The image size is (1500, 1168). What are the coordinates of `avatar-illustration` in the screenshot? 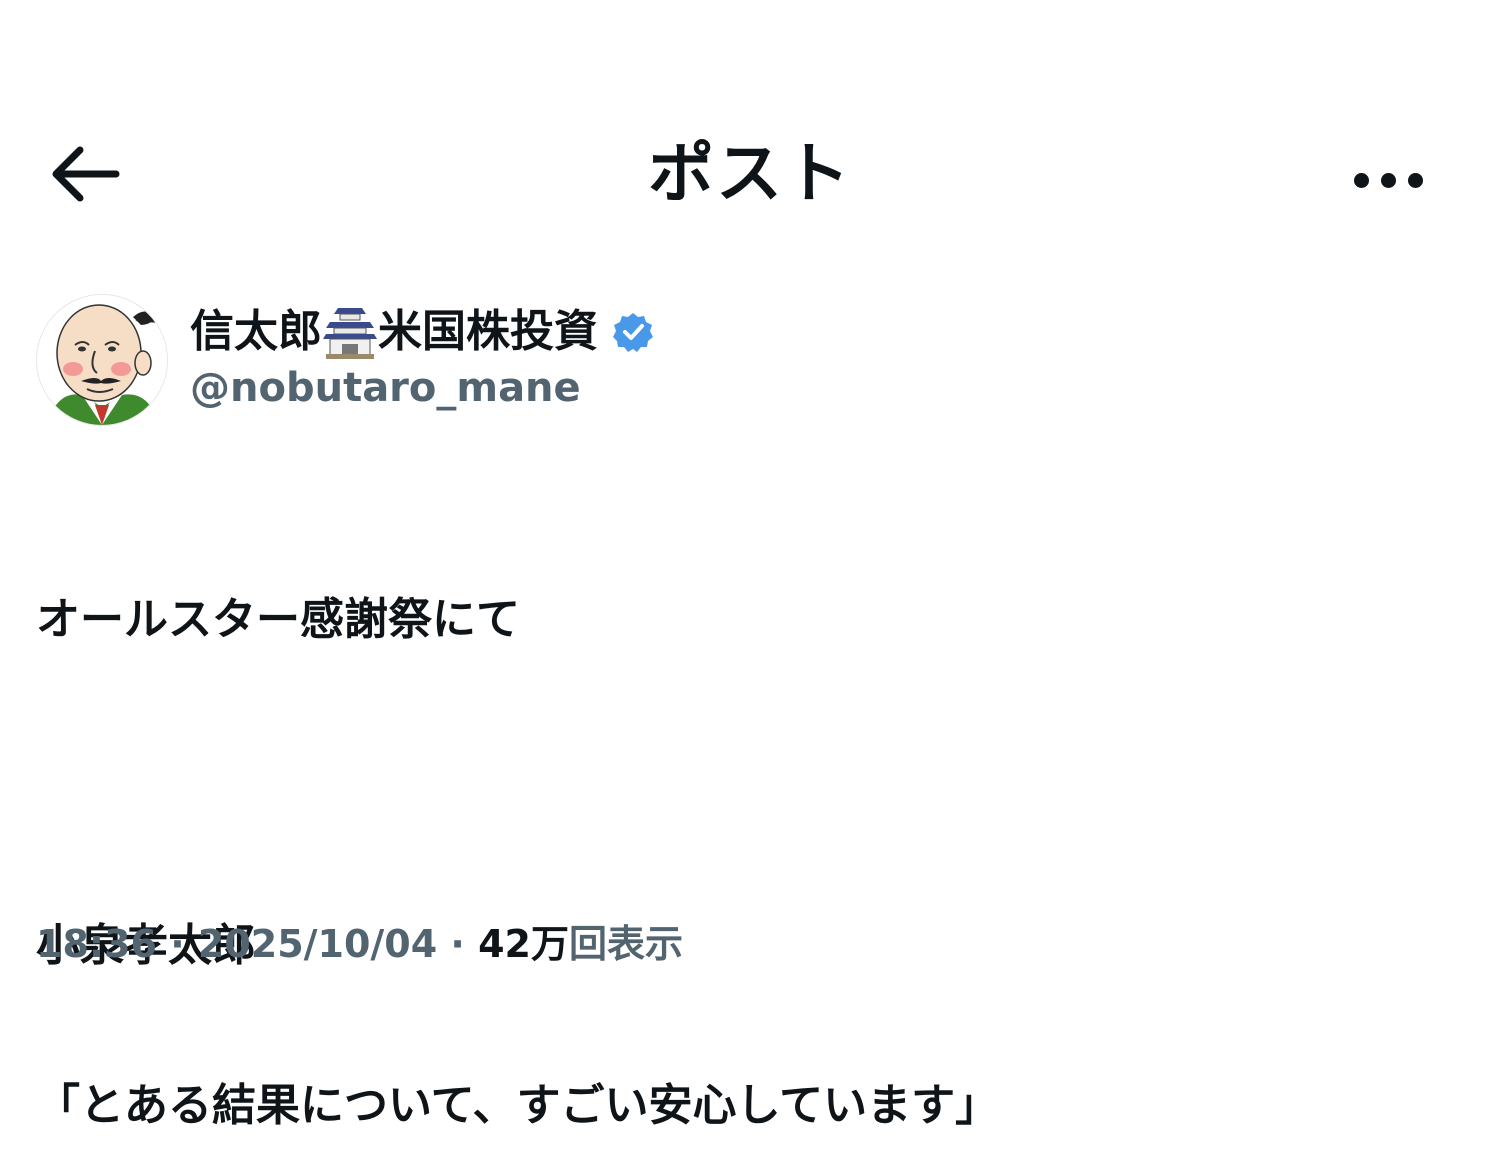 It's located at (102, 360).